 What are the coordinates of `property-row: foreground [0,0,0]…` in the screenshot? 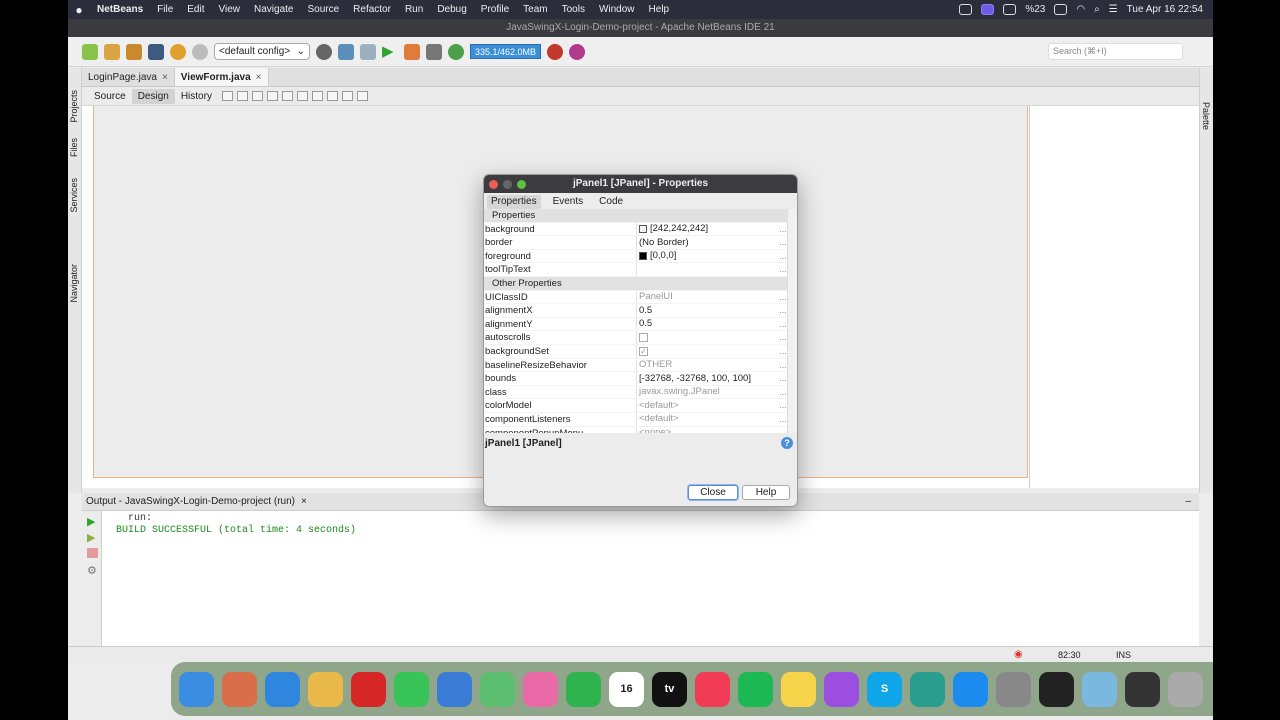 It's located at (636, 256).